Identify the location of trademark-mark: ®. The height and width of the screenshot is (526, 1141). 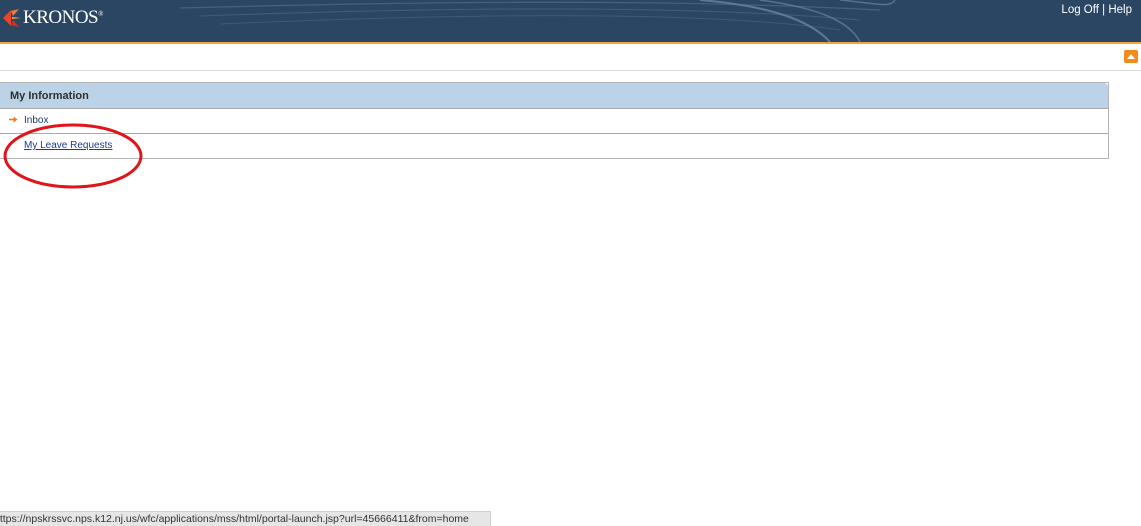
(100, 14).